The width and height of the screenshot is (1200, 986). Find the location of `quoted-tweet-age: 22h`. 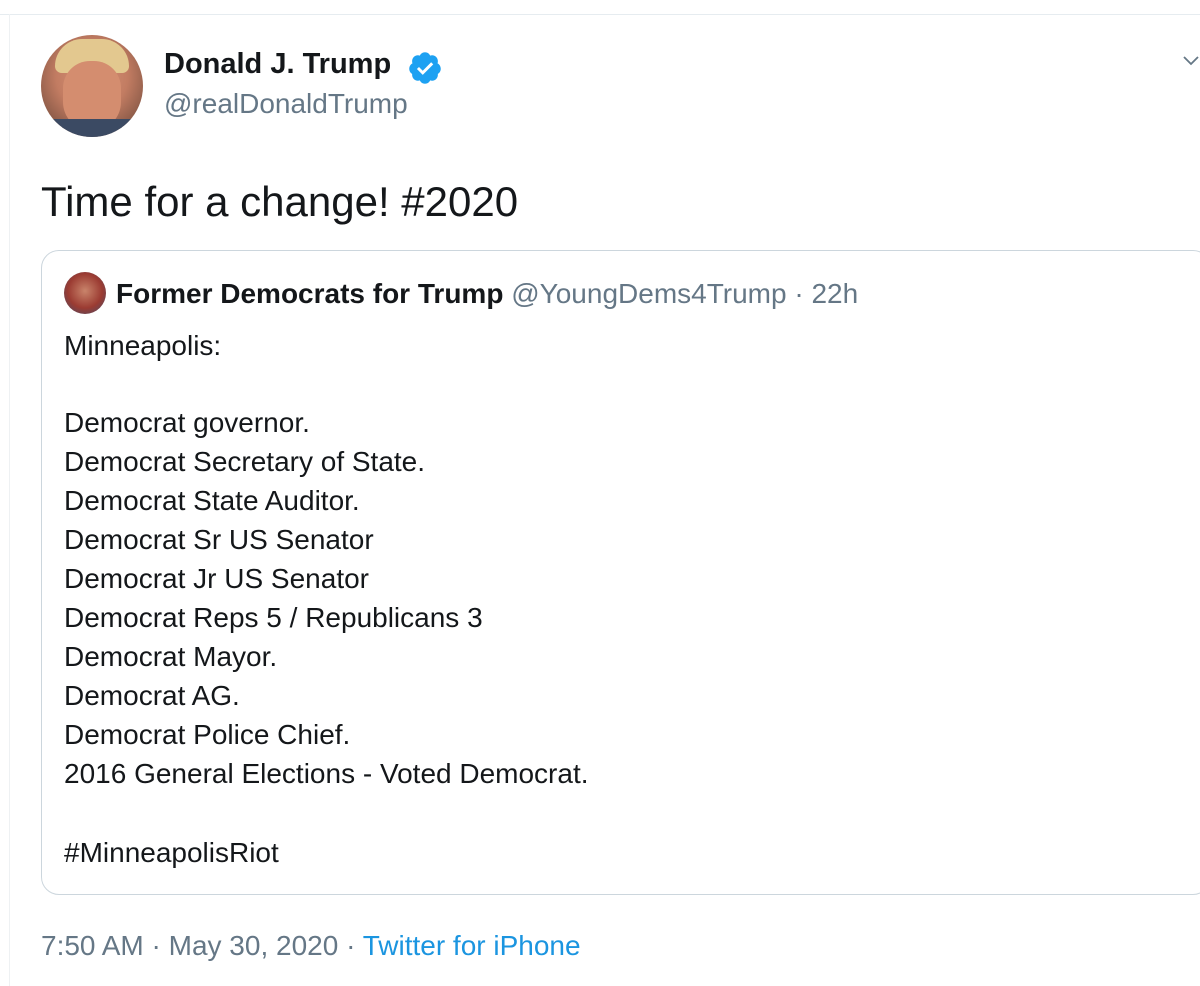

quoted-tweet-age: 22h is located at coordinates (835, 293).